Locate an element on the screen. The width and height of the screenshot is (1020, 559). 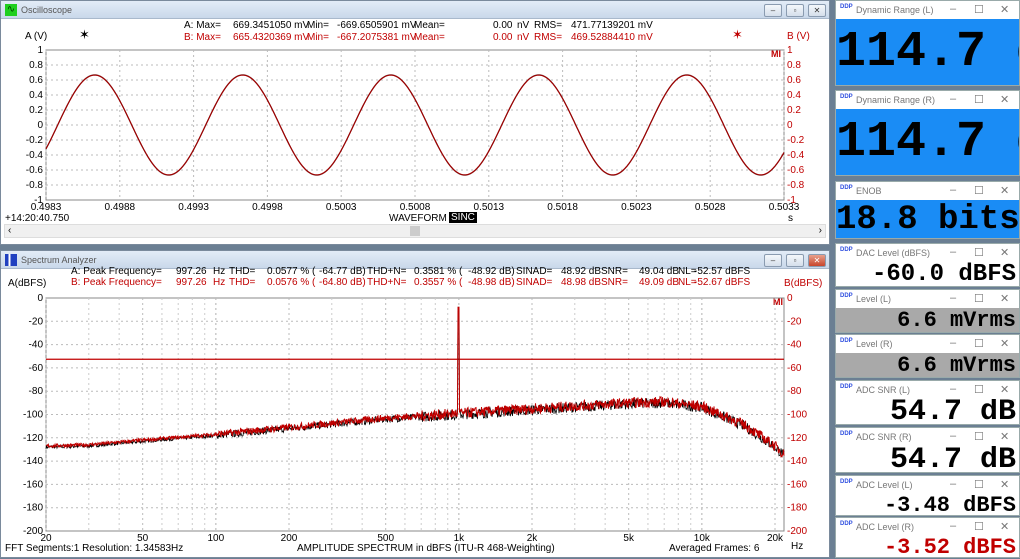
meter-value: 114.7 dB is located at coordinates (927, 142).